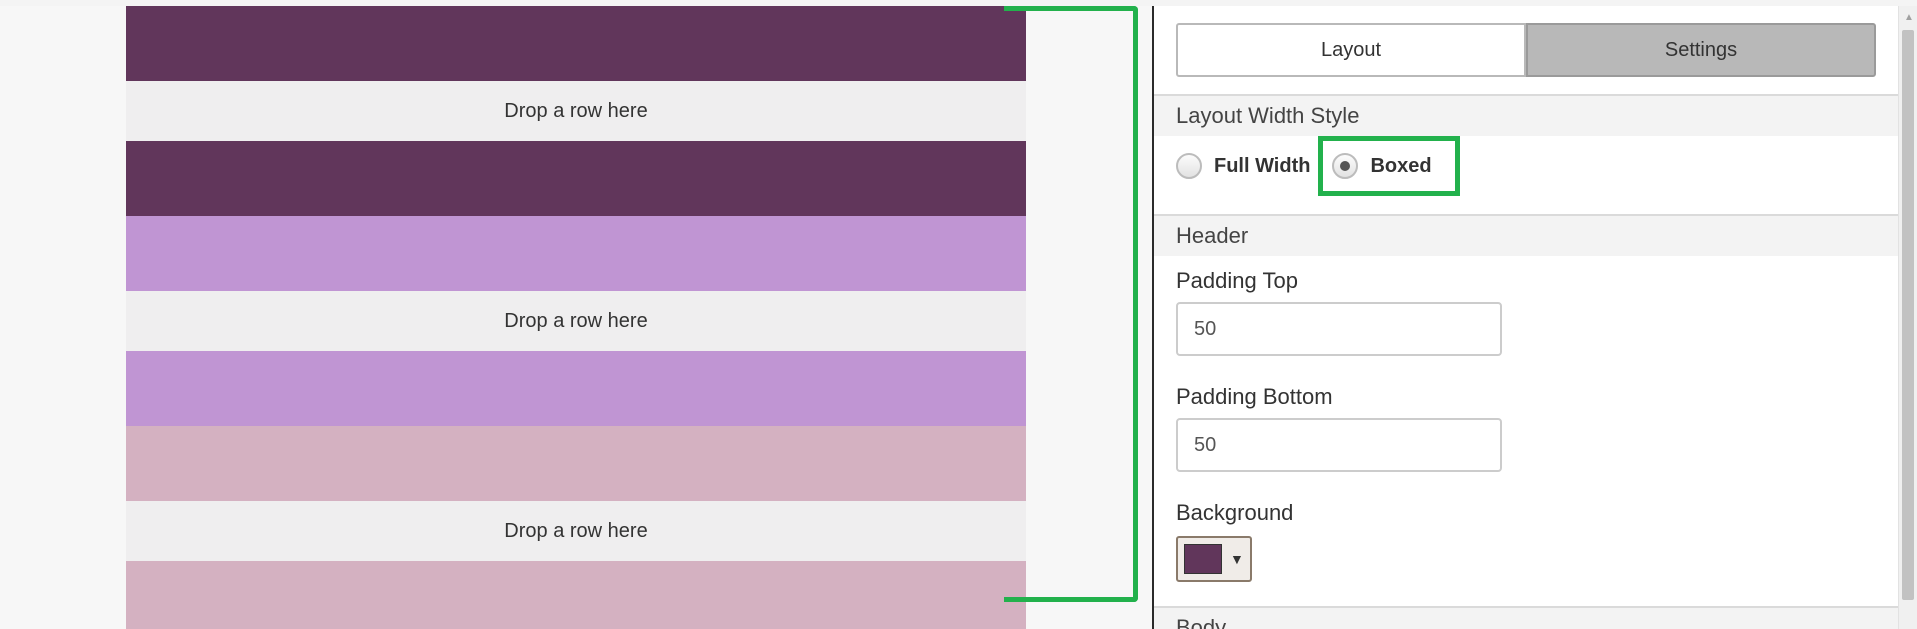 Image resolution: width=1917 pixels, height=629 pixels. I want to click on section-layout-width-style: Layout Width Style, so click(1526, 115).